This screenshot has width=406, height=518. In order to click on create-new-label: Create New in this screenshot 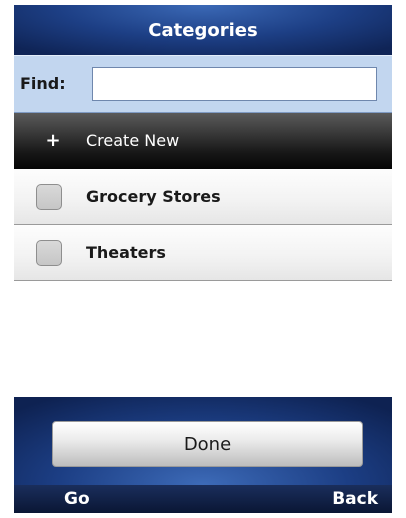, I will do `click(133, 140)`.